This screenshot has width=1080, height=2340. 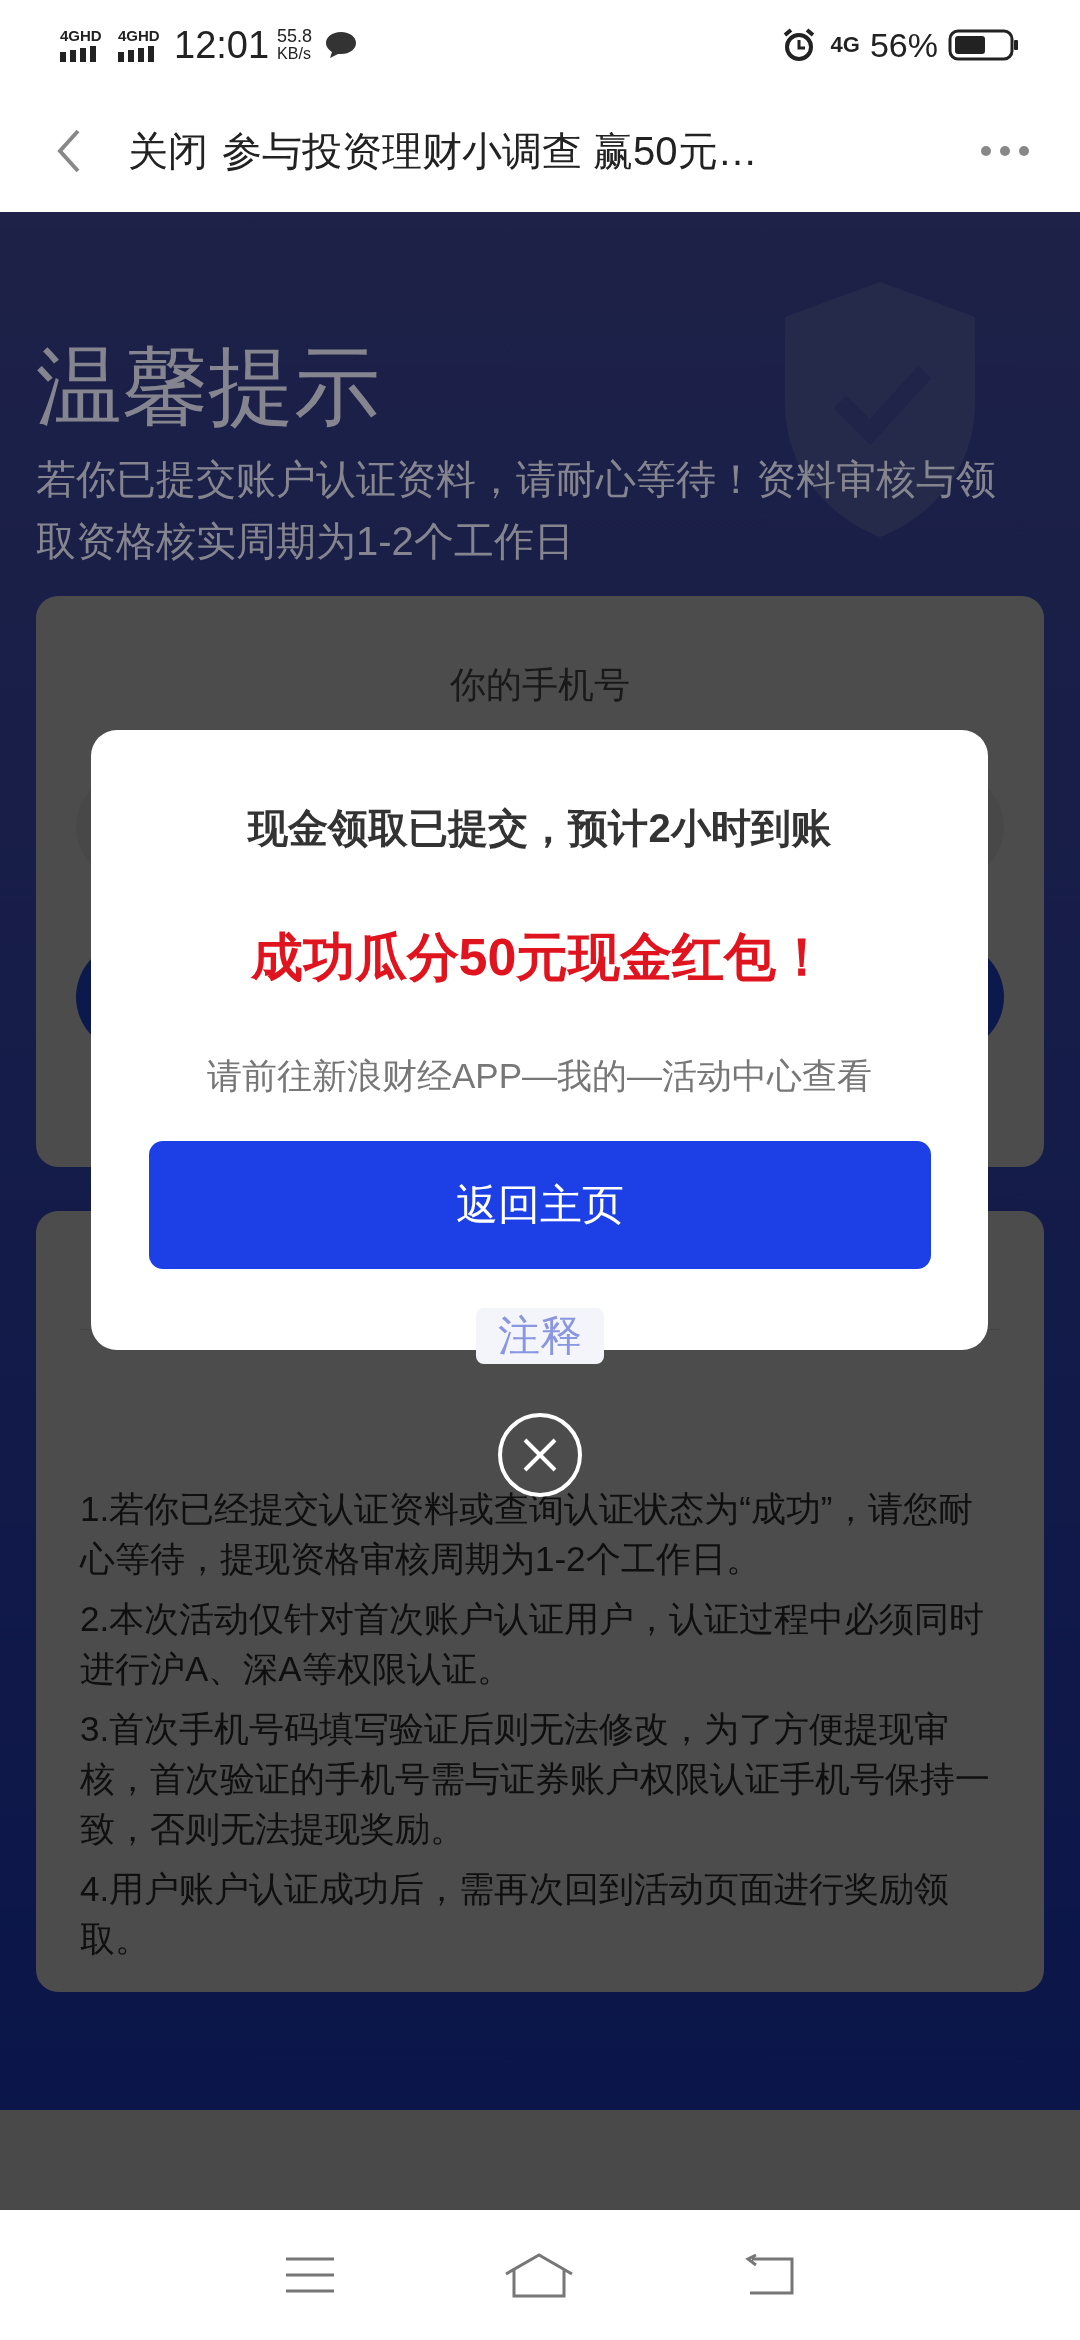 What do you see at coordinates (295, 36) in the screenshot?
I see `network-speed: 55.8` at bounding box center [295, 36].